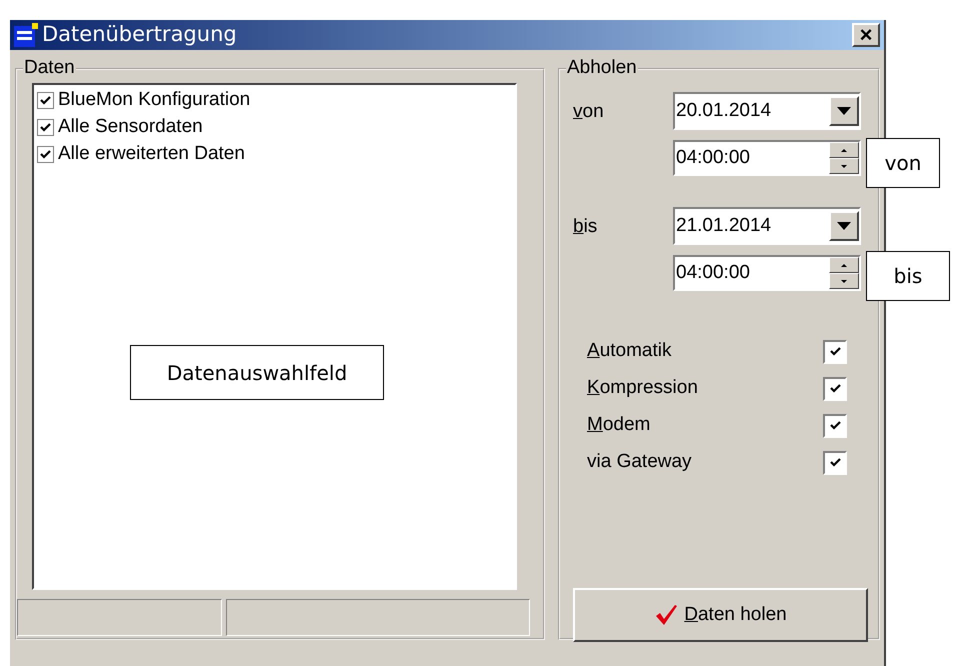 This screenshot has width=953, height=666. I want to click on field-label: bis, so click(585, 227).